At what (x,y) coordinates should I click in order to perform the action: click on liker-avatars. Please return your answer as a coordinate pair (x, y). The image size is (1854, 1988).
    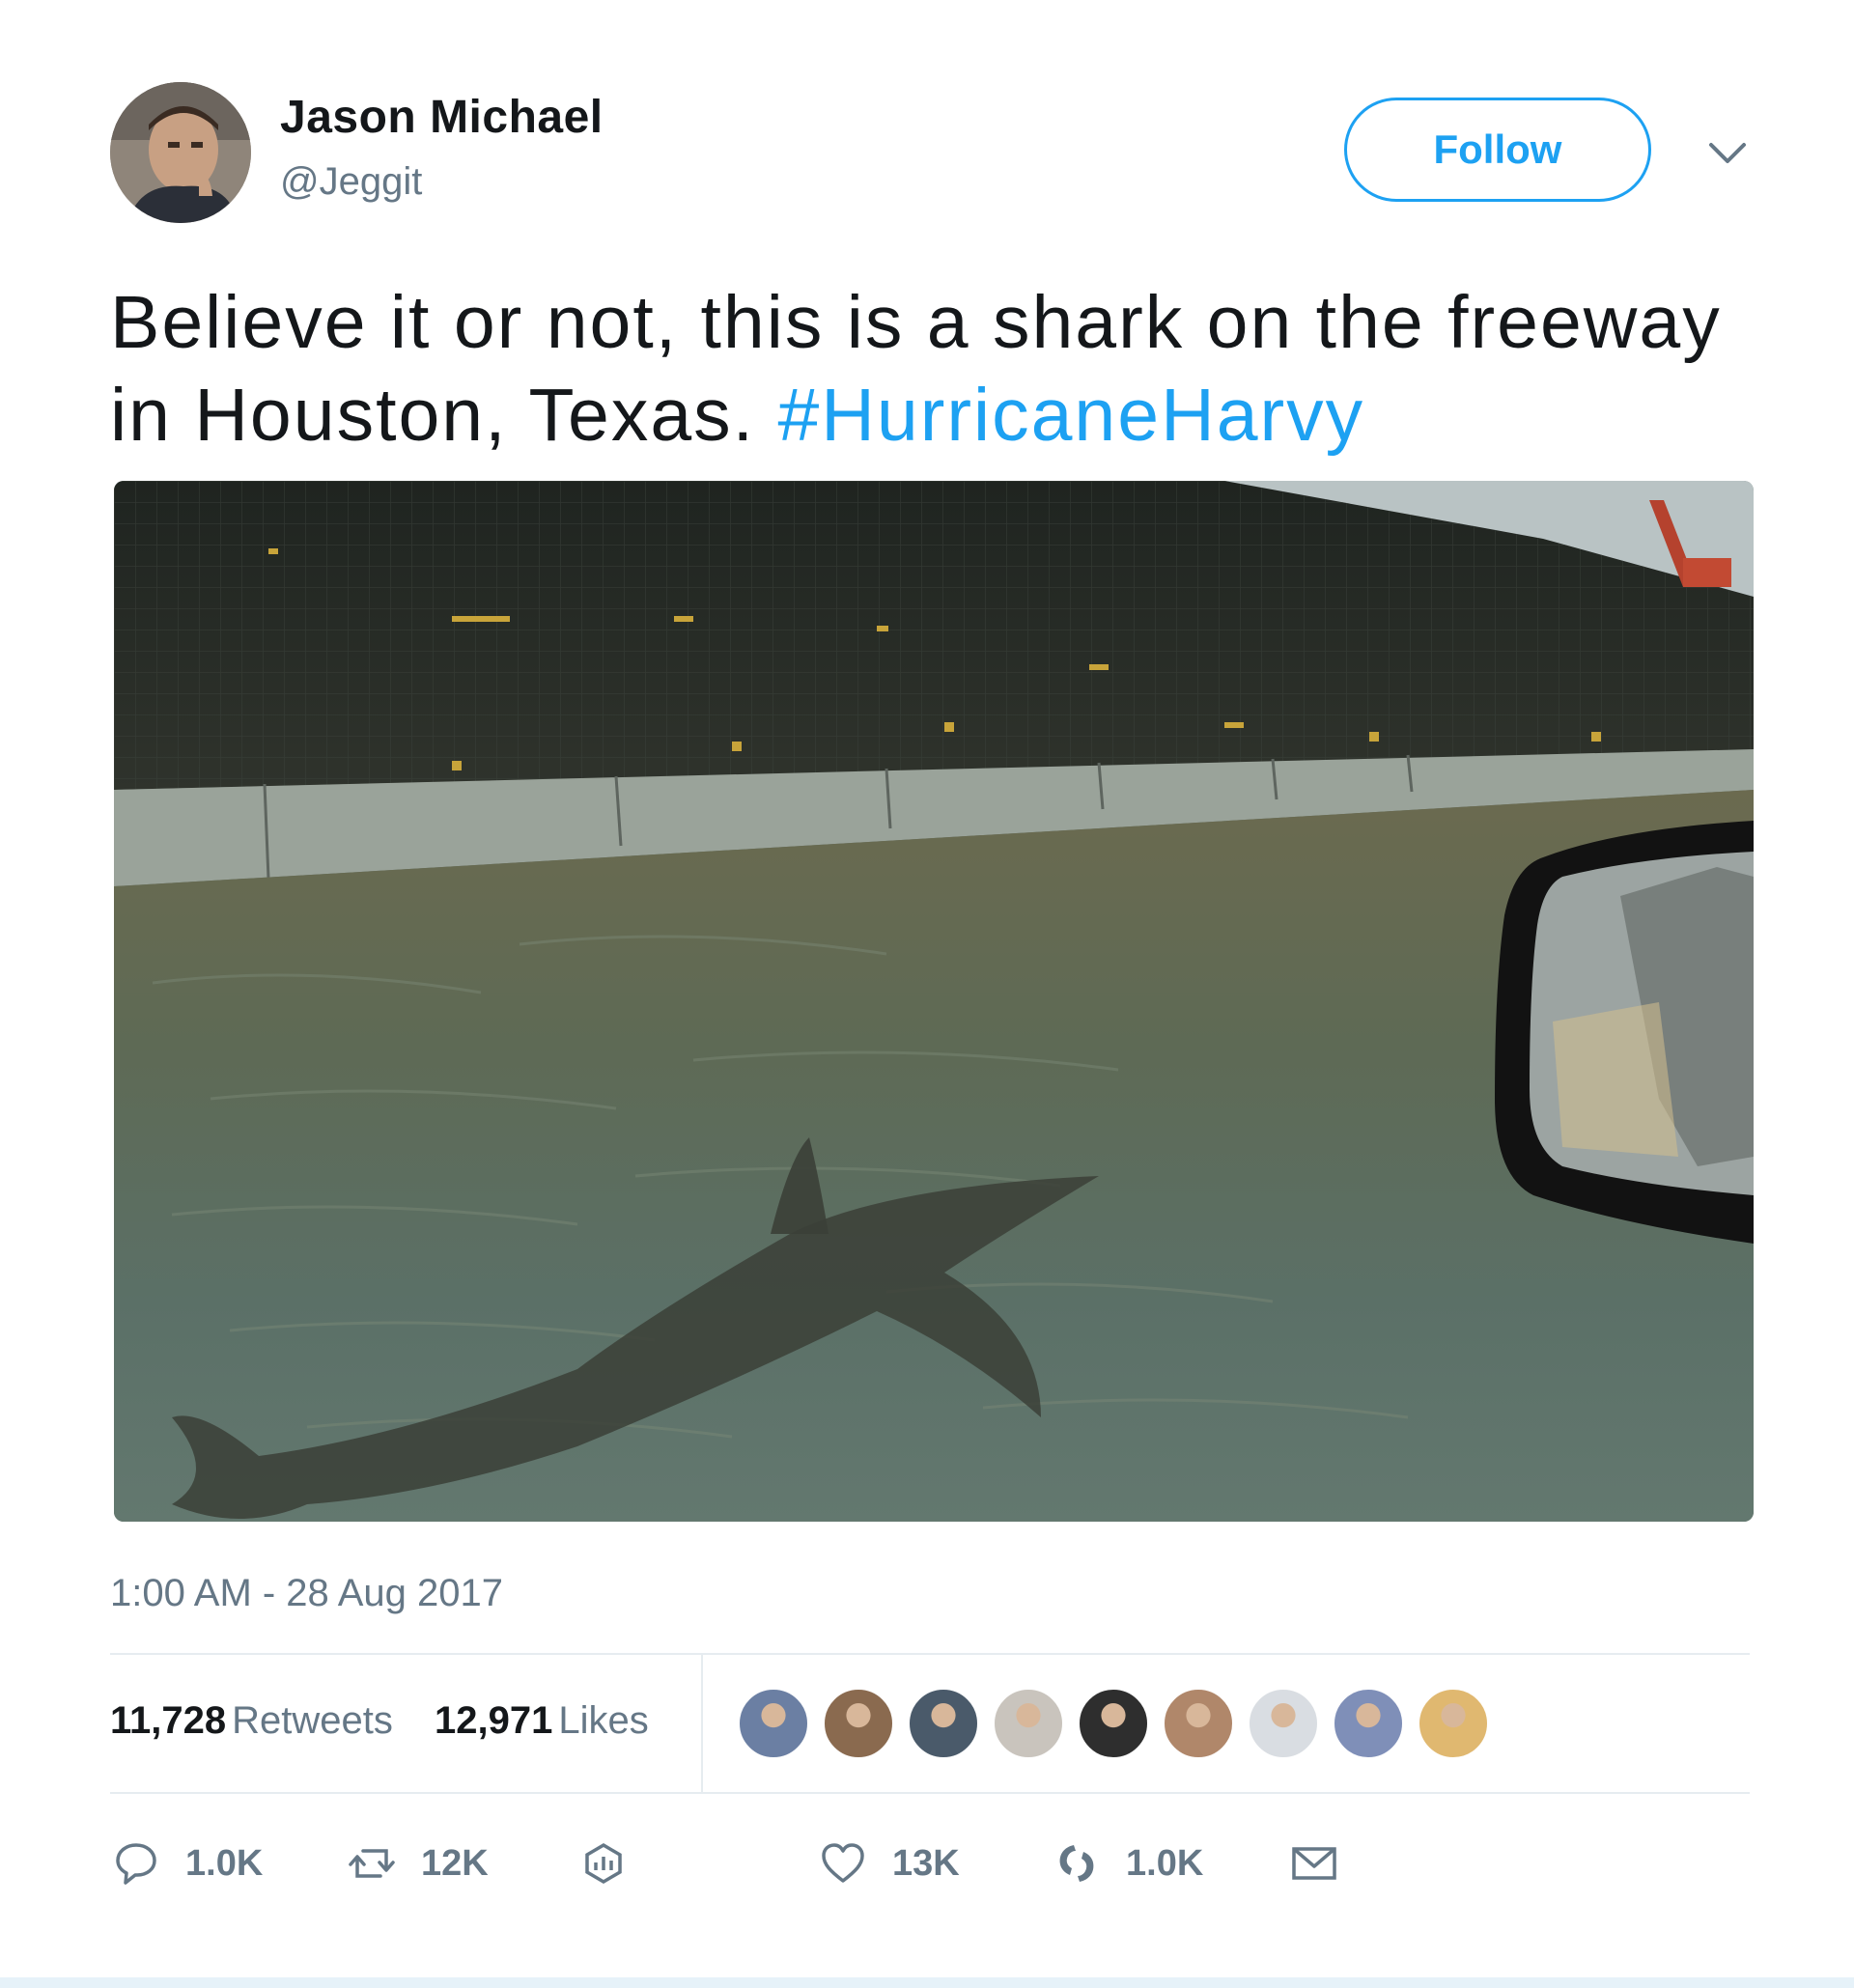
    Looking at the image, I should click on (1120, 1725).